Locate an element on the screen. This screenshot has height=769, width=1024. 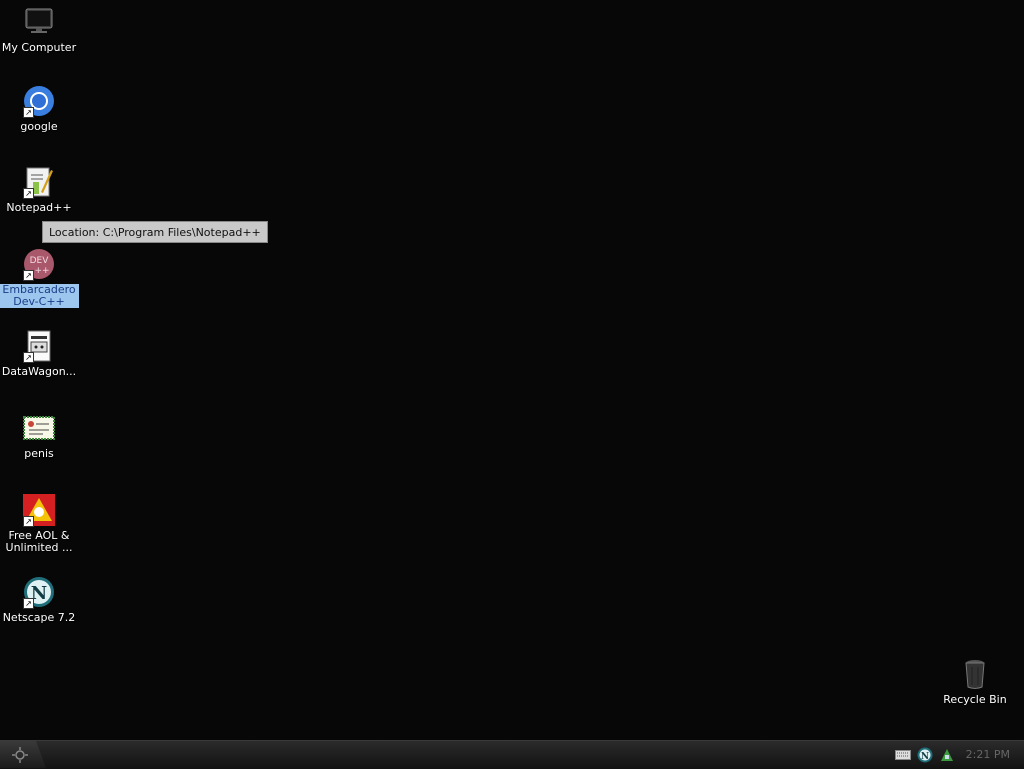
keyboard-icon is located at coordinates (903, 755).